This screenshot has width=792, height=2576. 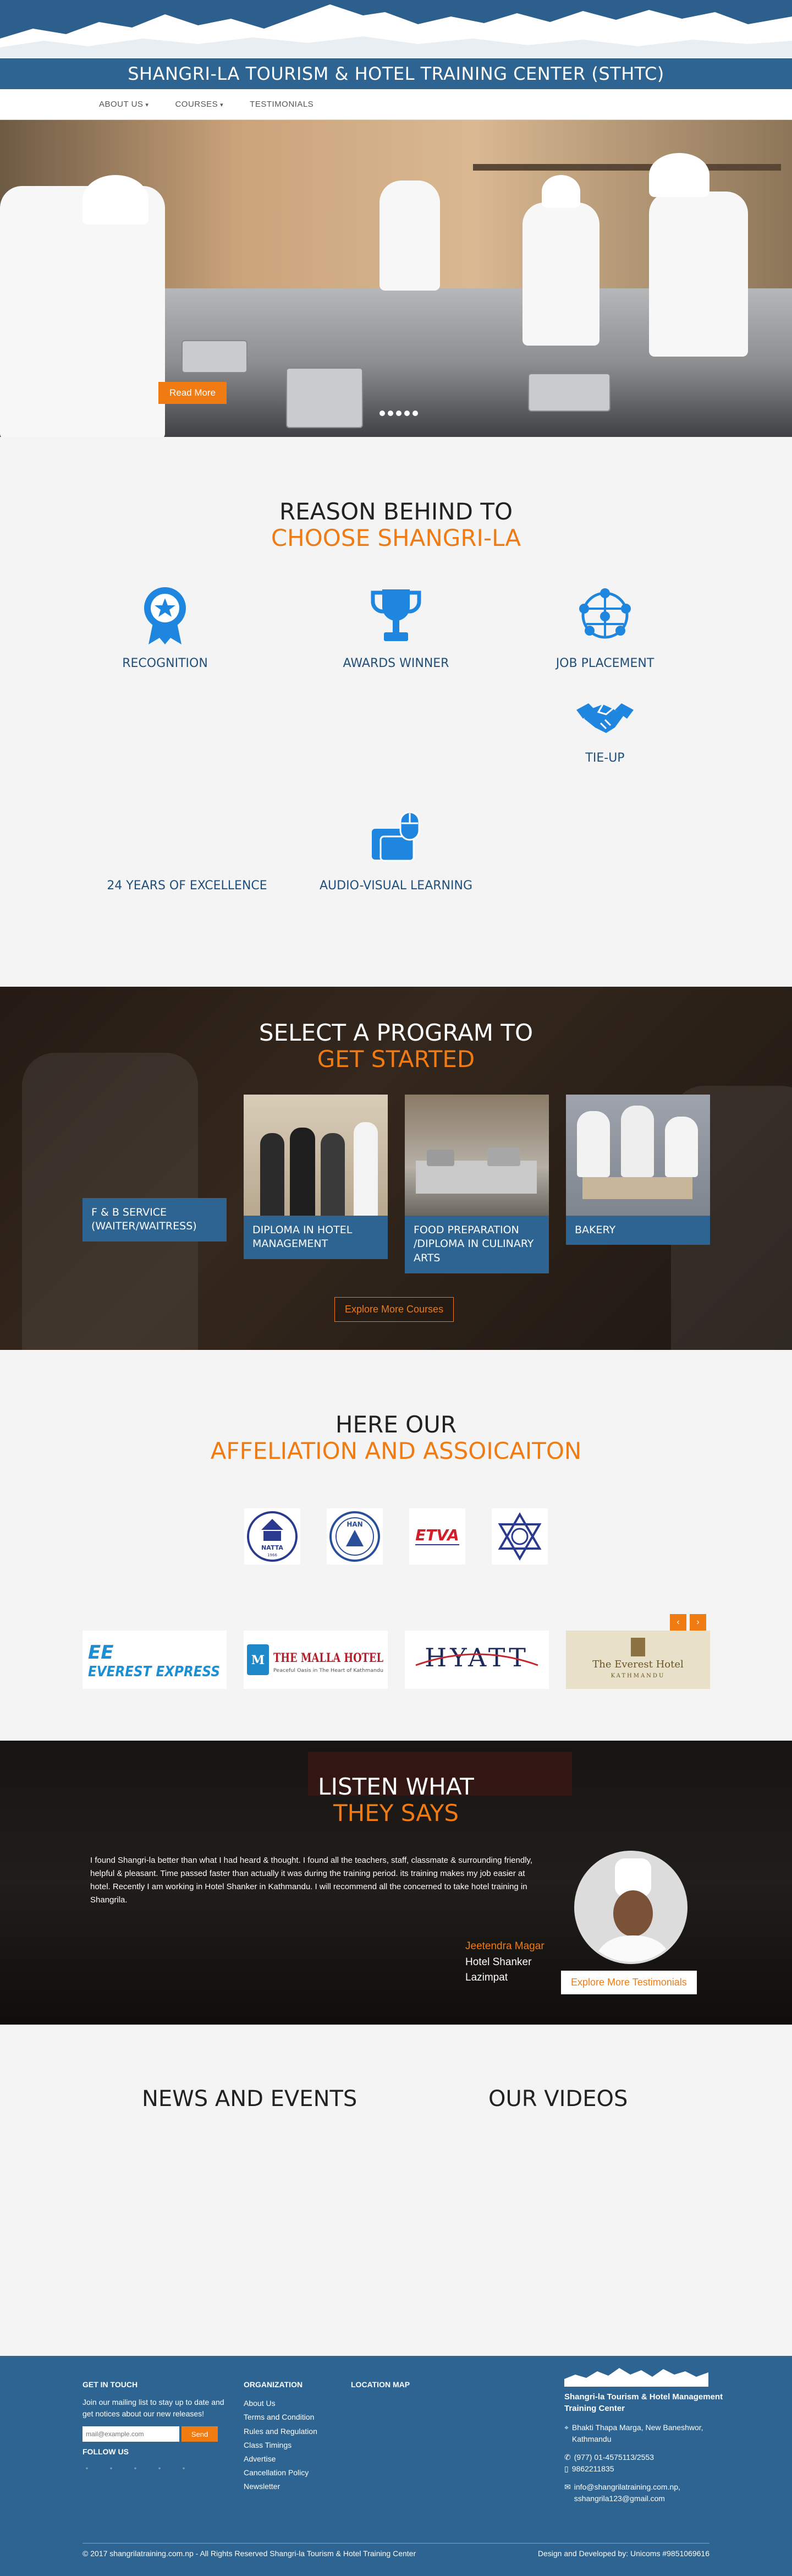 What do you see at coordinates (273, 2384) in the screenshot?
I see `footer-heading: ORGANIZATION` at bounding box center [273, 2384].